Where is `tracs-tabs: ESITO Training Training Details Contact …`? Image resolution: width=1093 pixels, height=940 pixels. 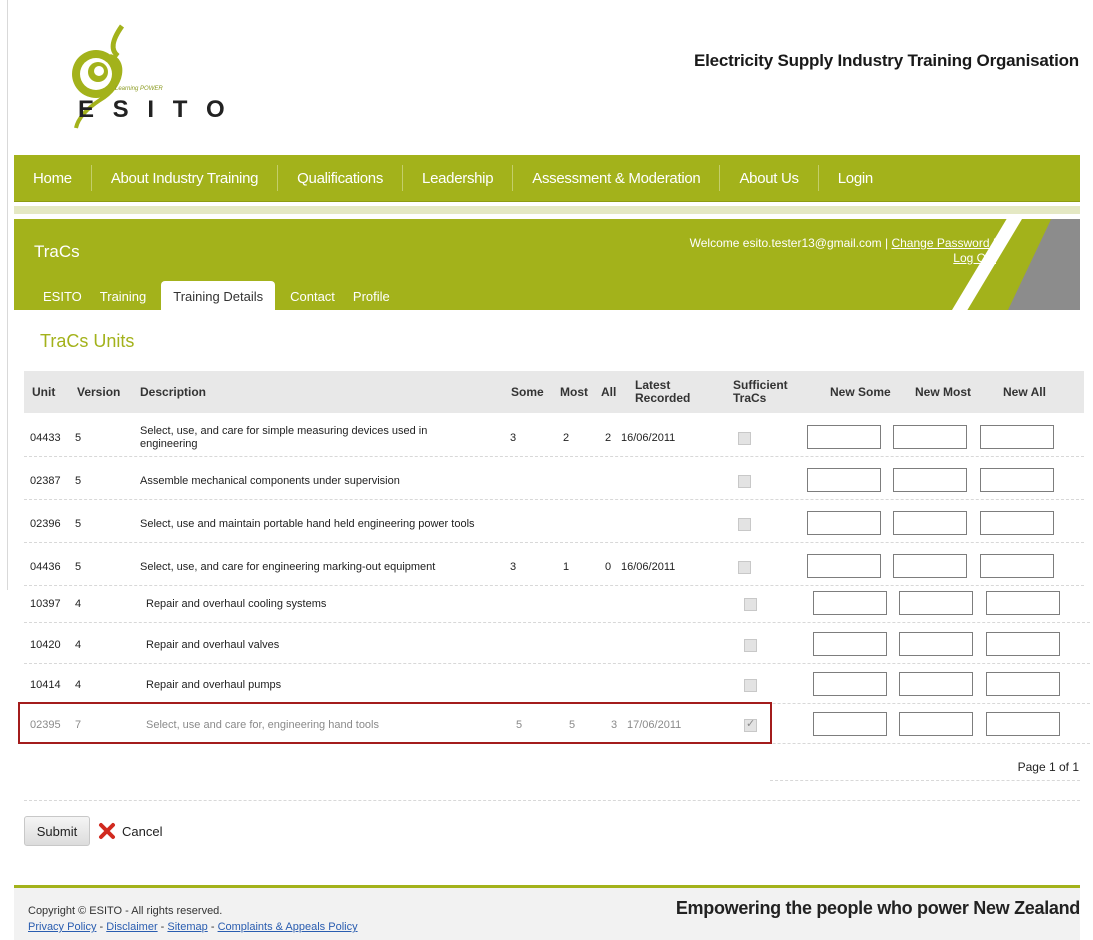 tracs-tabs: ESITO Training Training Details Contact … is located at coordinates (216, 294).